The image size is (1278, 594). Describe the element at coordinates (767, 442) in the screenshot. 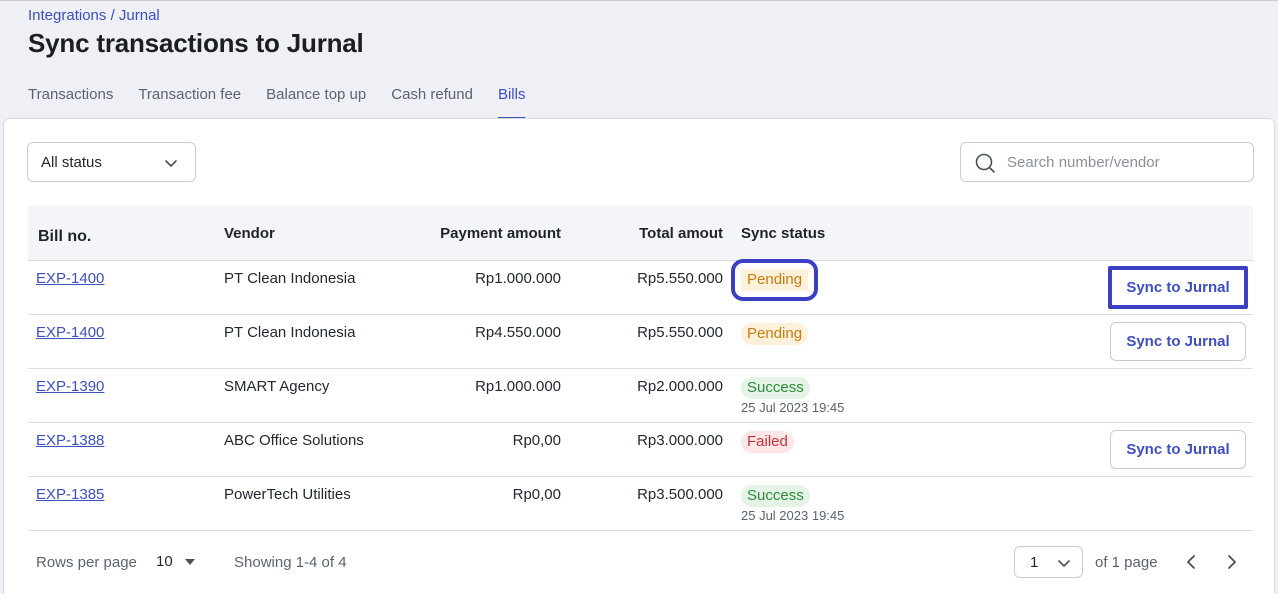

I see `status-badge: Failed` at that location.